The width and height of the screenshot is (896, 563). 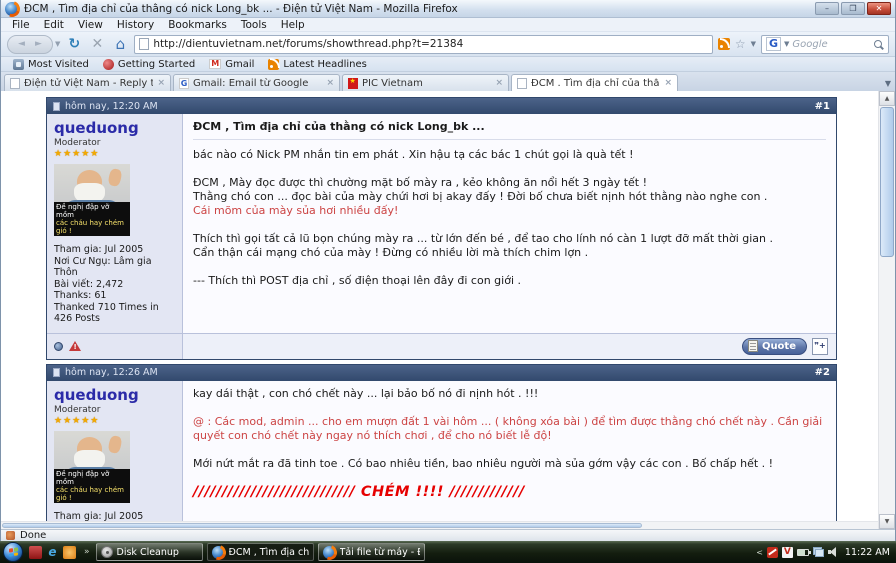 I want to click on network-icon, so click(x=818, y=552).